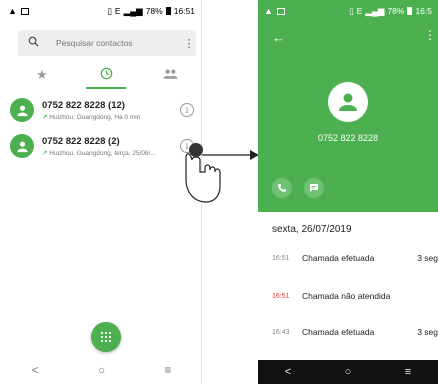 The width and height of the screenshot is (438, 384). I want to click on search-bar: Pesquisar contactos ⋮, so click(107, 43).